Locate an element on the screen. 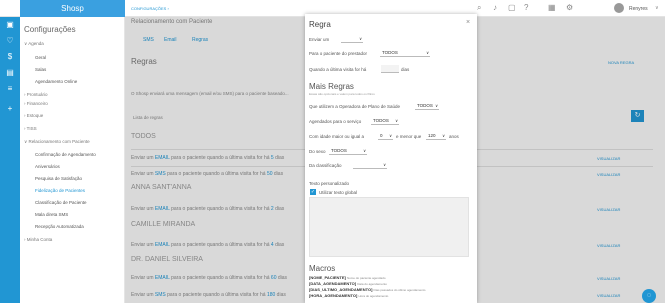  chart-icon: ≡ is located at coordinates (10, 89).